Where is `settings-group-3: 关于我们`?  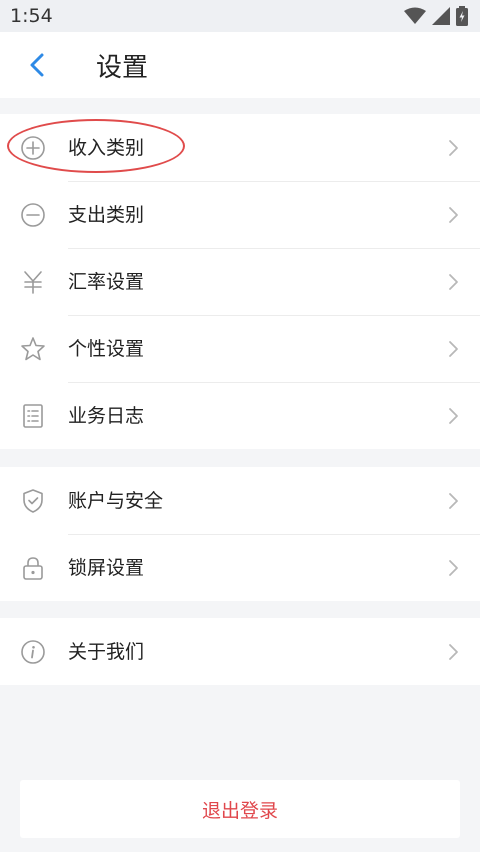 settings-group-3: 关于我们 is located at coordinates (240, 651).